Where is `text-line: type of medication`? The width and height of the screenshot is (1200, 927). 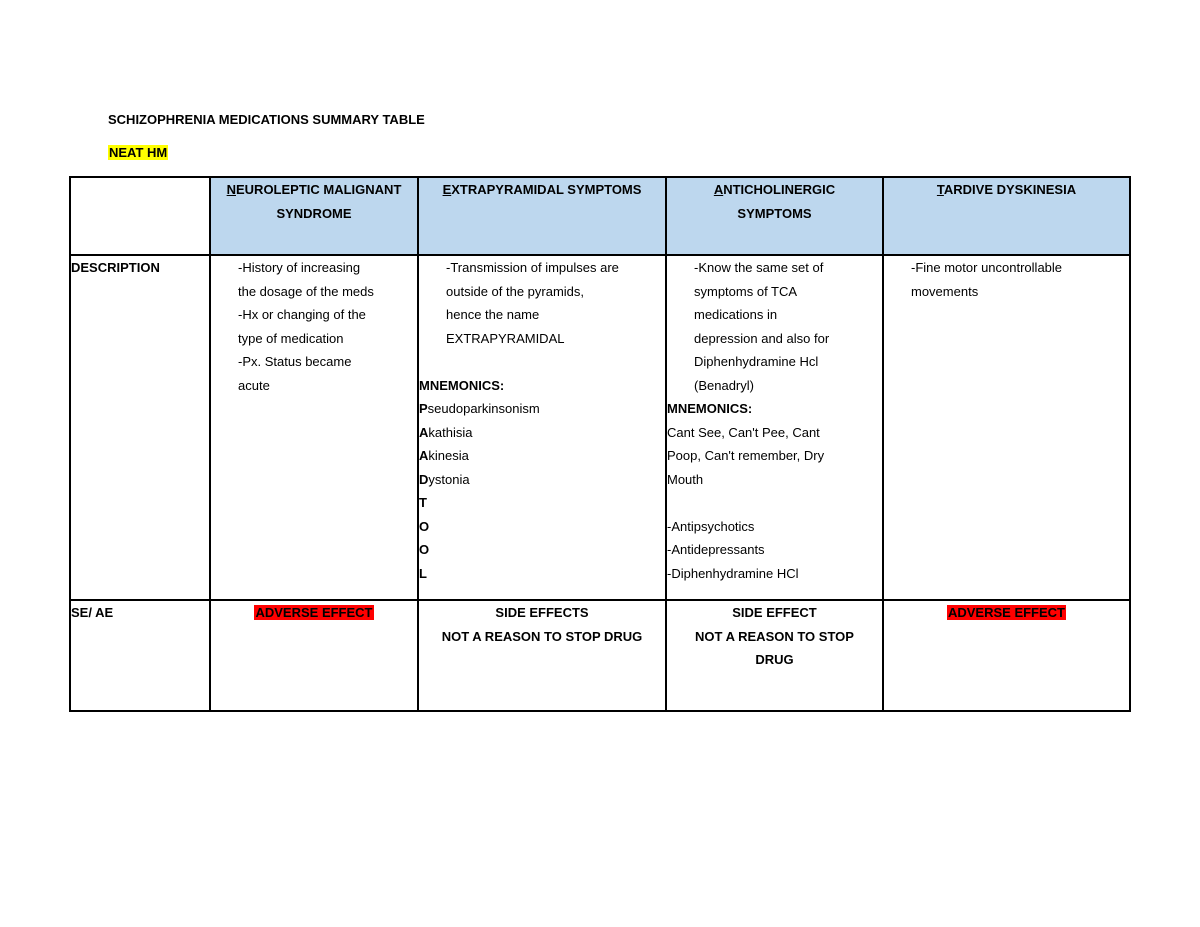
text-line: type of medication is located at coordinates (291, 338).